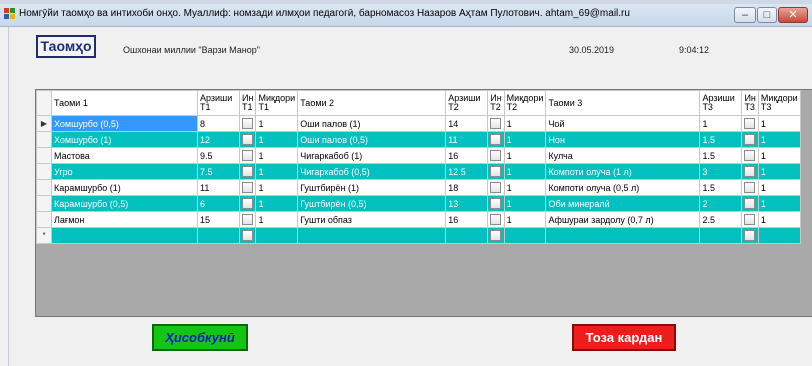  What do you see at coordinates (124, 123) in the screenshot?
I see `cell-dish1: Хомшурбо (0,5)` at bounding box center [124, 123].